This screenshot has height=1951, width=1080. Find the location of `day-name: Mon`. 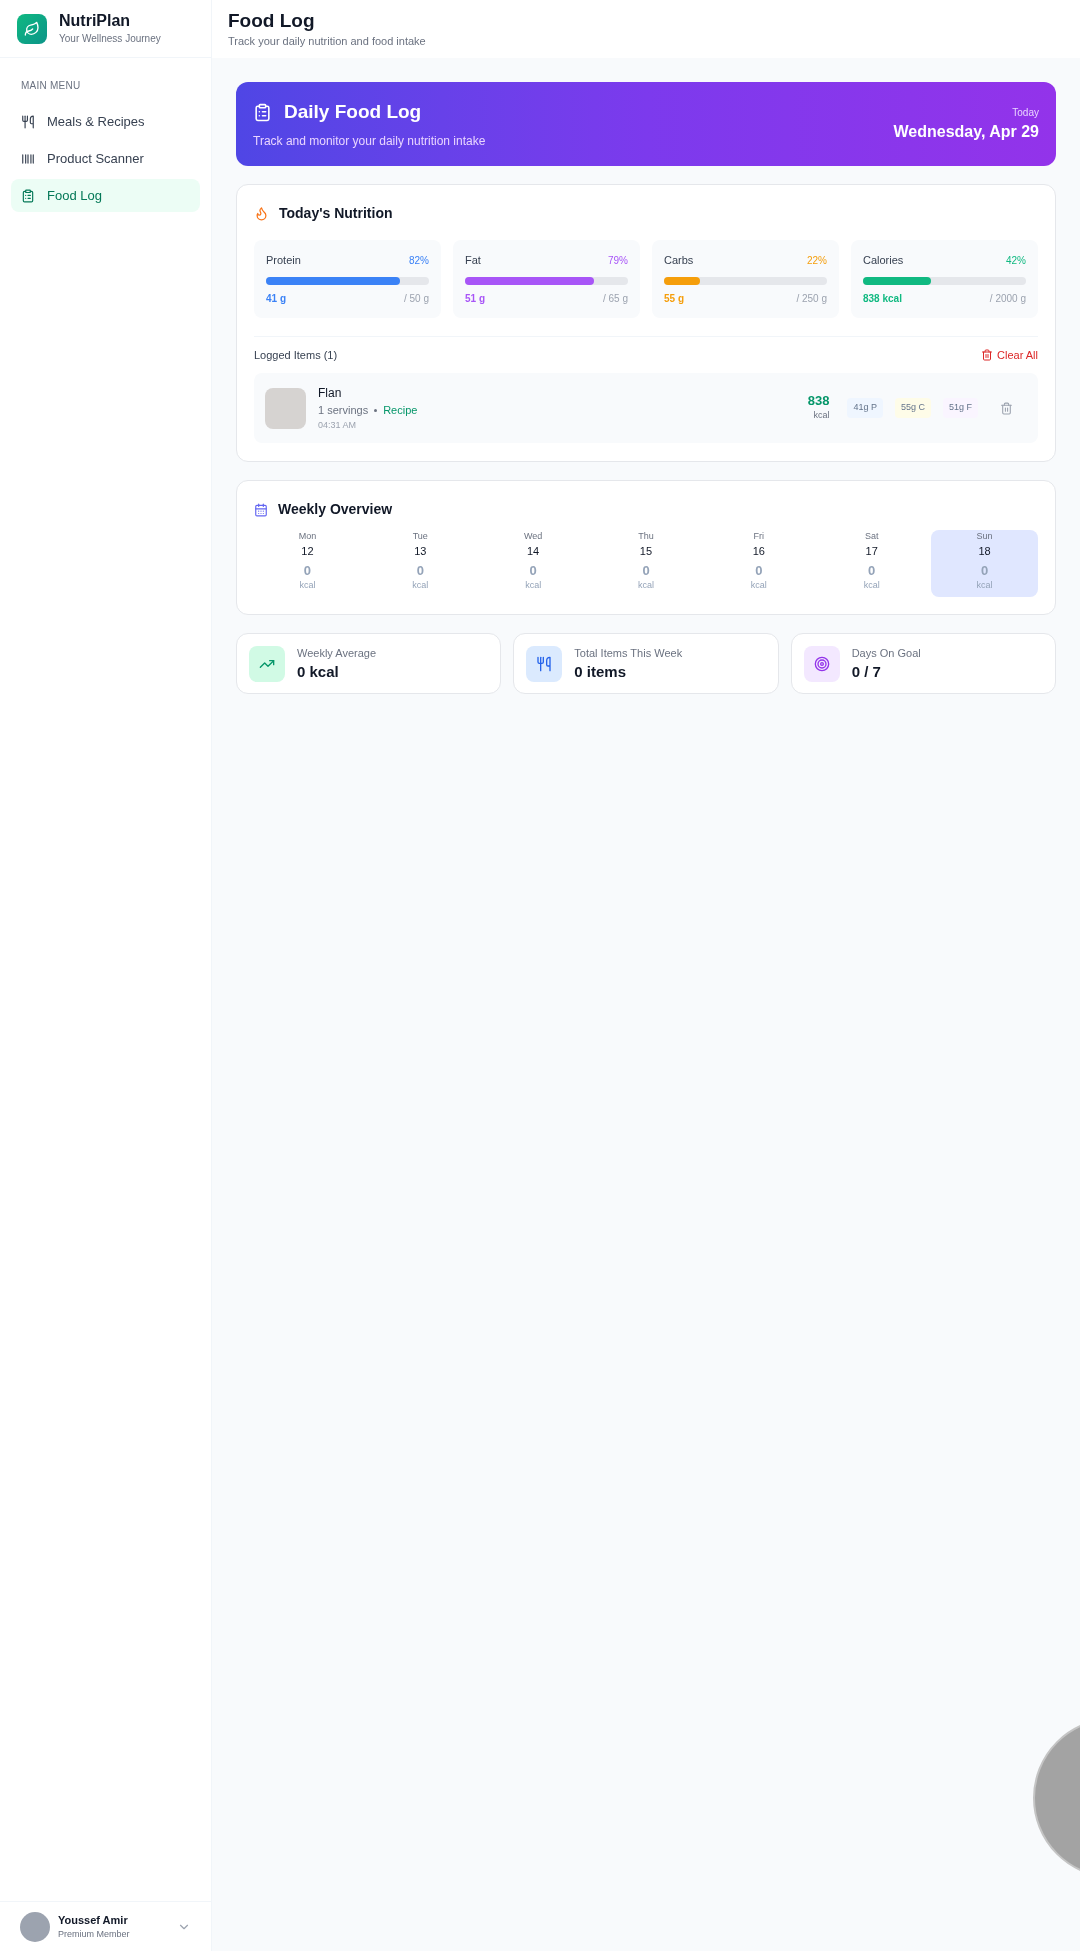

day-name: Mon is located at coordinates (307, 536).